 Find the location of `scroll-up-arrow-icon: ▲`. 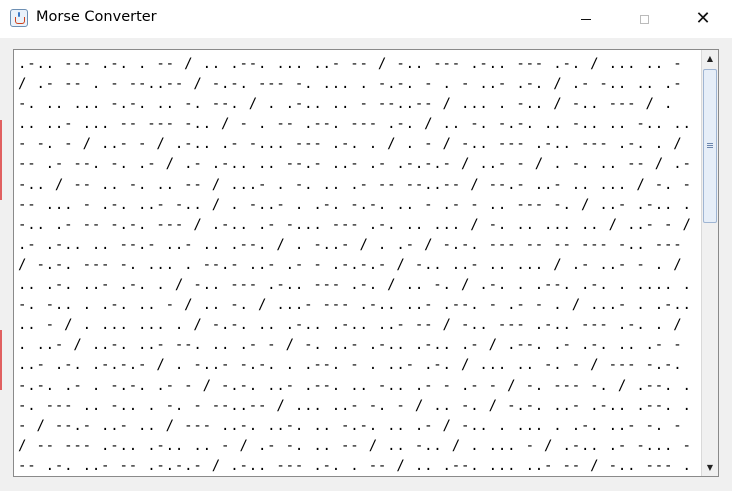

scroll-up-arrow-icon: ▲ is located at coordinates (710, 58).